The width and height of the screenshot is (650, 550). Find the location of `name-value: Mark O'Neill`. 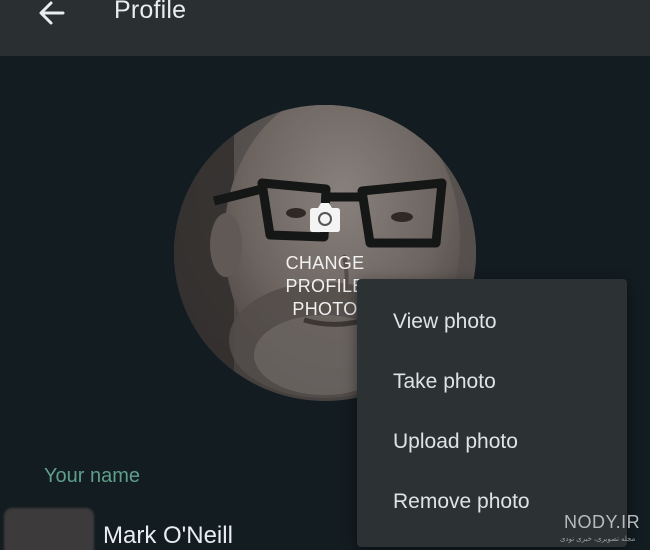

name-value: Mark O'Neill is located at coordinates (168, 535).